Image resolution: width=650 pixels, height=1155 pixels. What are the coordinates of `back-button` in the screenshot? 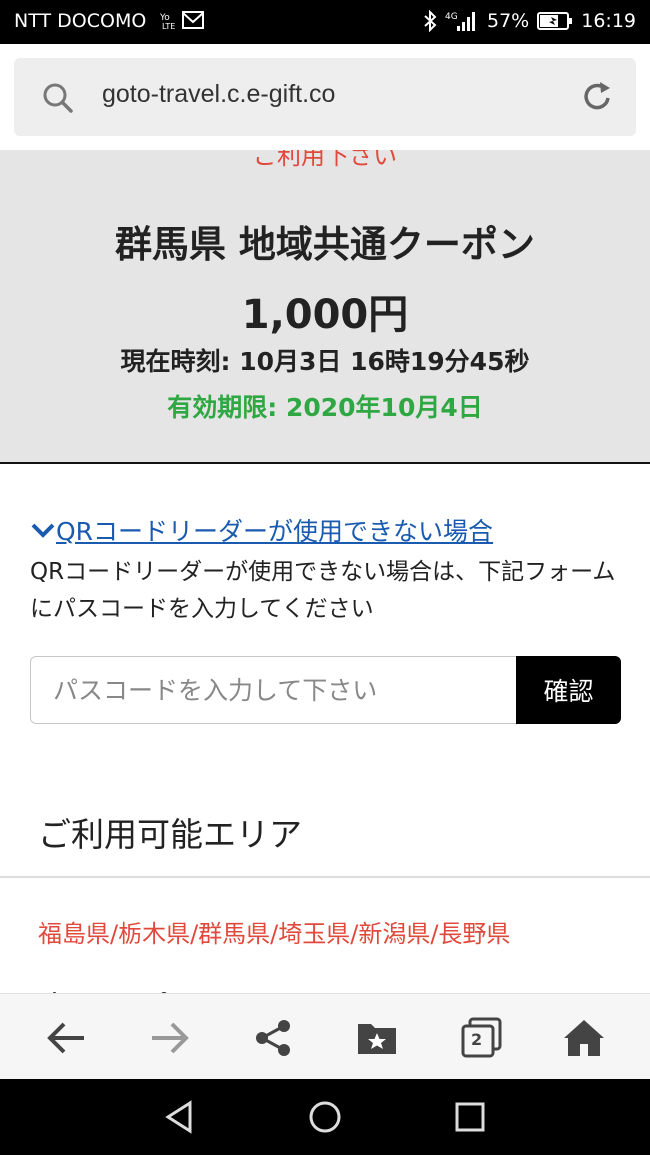 It's located at (66, 1038).